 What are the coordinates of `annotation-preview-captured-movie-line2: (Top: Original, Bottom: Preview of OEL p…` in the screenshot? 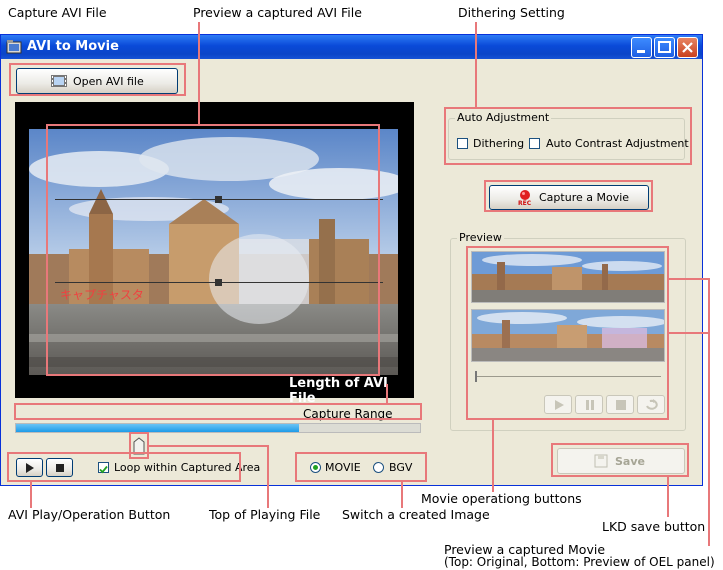 It's located at (579, 562).